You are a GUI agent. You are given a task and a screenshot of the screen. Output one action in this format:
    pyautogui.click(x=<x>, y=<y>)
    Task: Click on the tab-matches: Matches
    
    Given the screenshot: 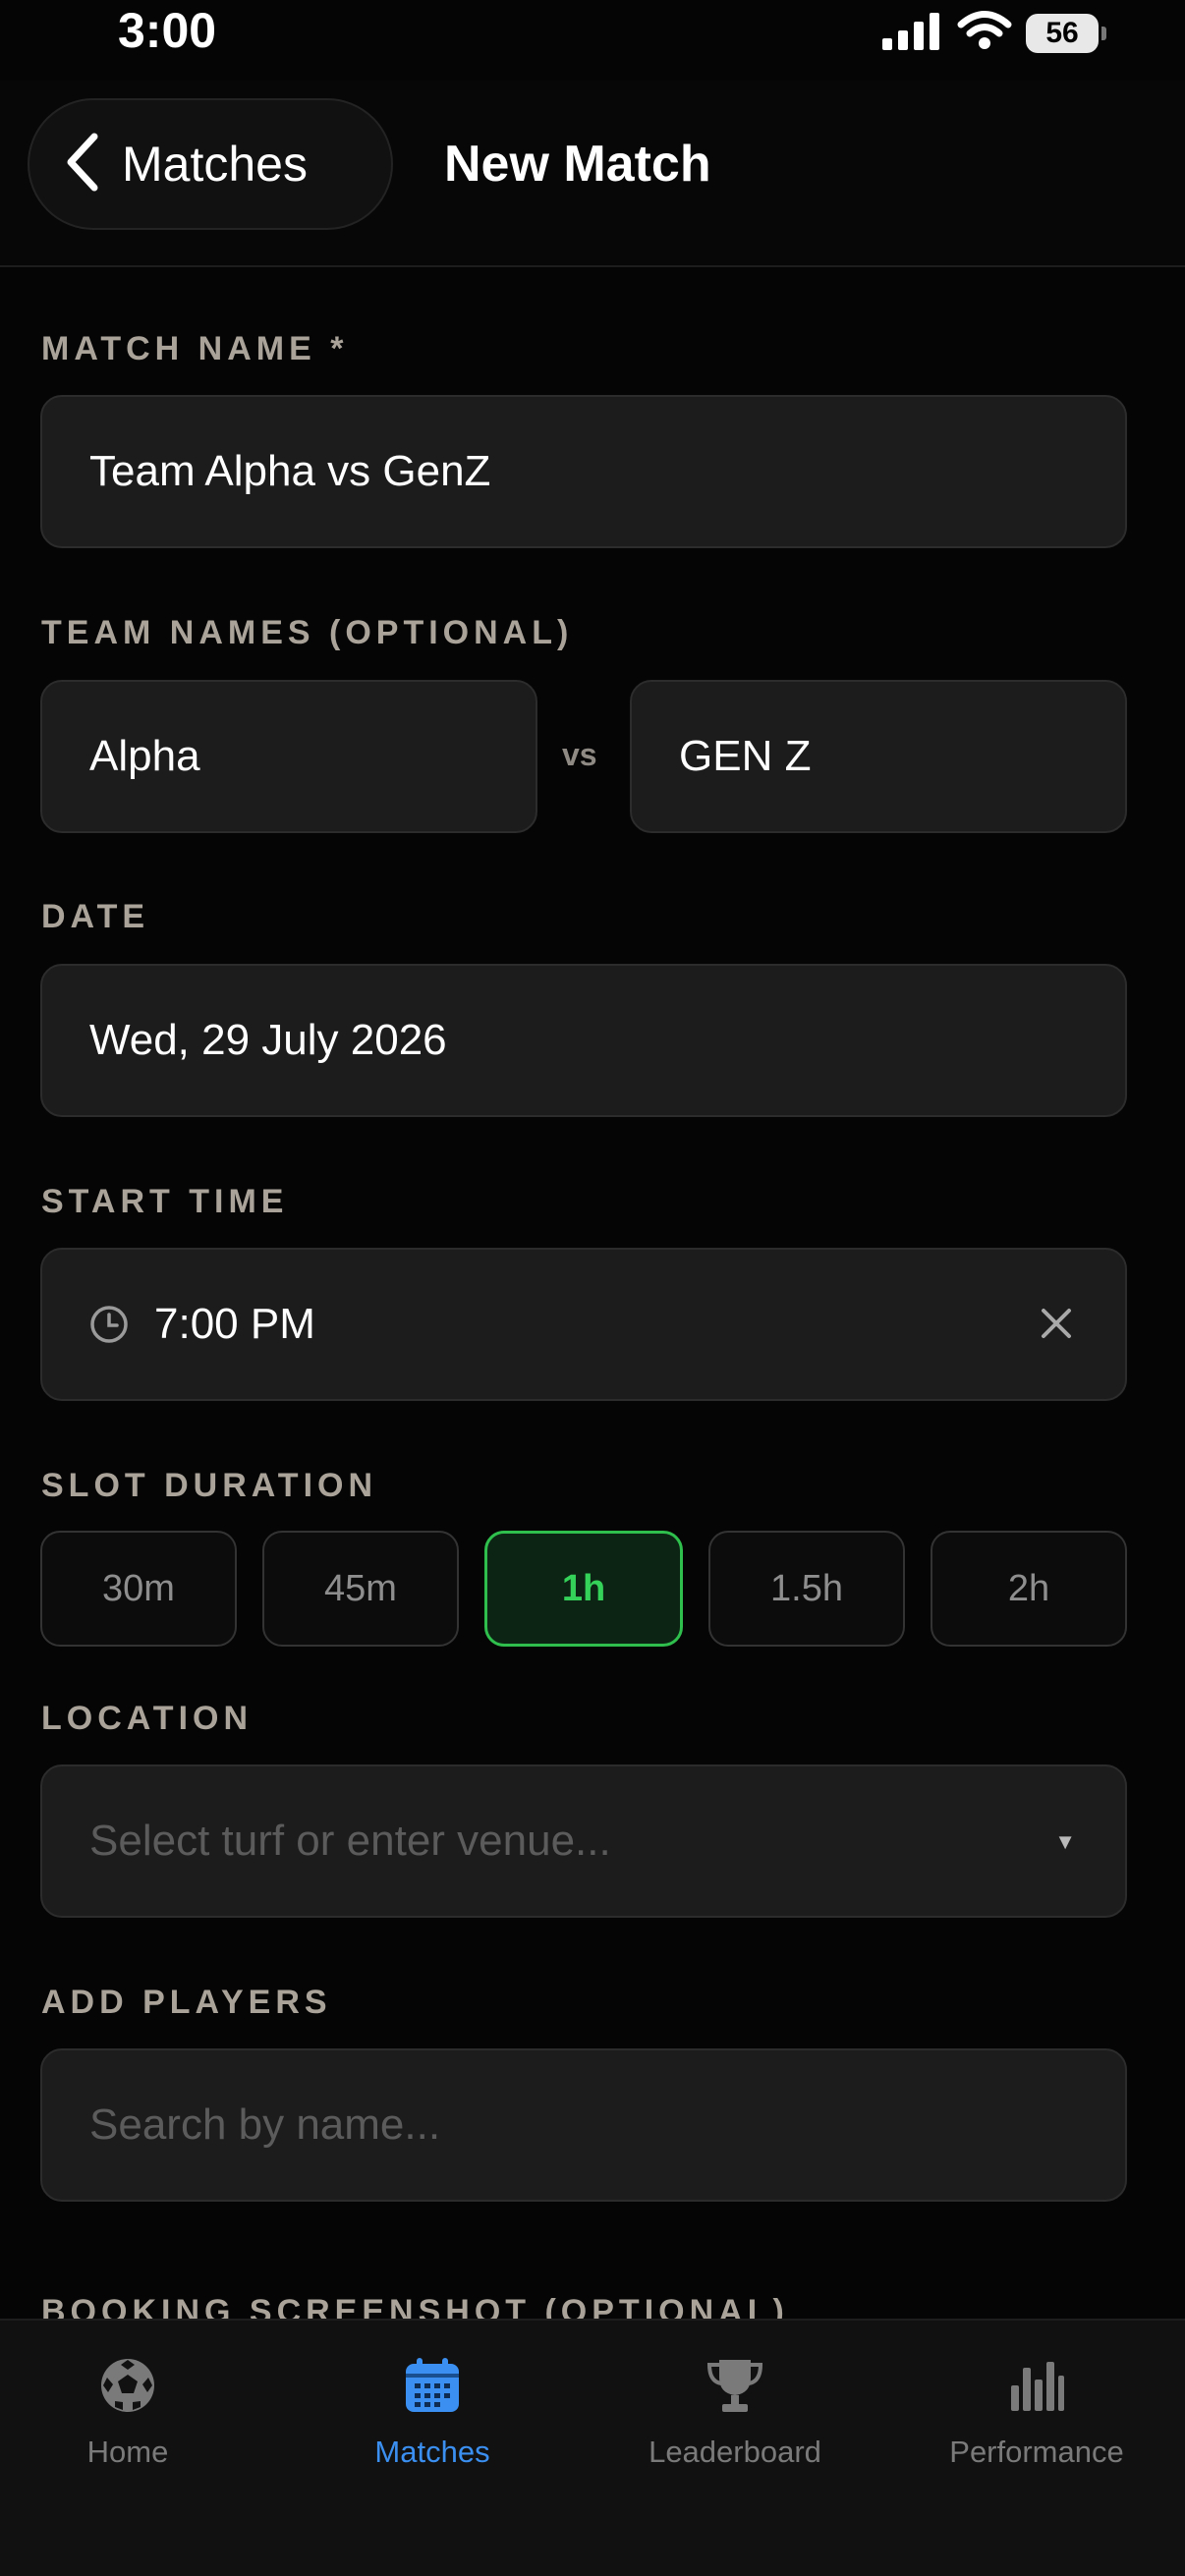 What is the action you would take?
    pyautogui.click(x=433, y=2412)
    